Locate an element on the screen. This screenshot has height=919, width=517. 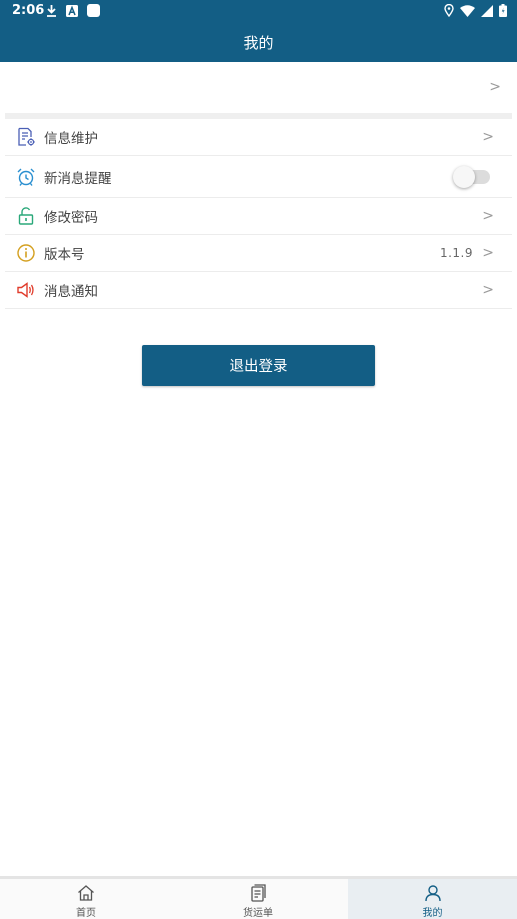
nav-label: 首页 is located at coordinates (86, 913).